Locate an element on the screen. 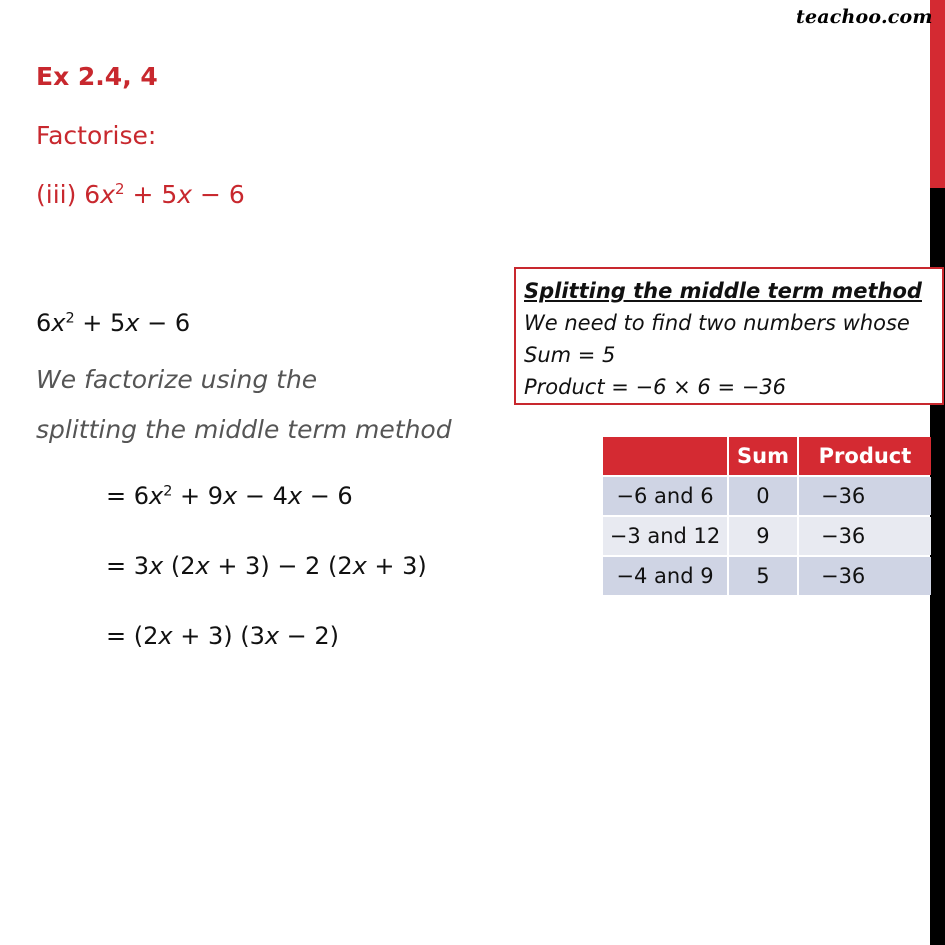 This screenshot has height=945, width=945. solution-expression: 6x2 + 5x − 6 is located at coordinates (113, 323).